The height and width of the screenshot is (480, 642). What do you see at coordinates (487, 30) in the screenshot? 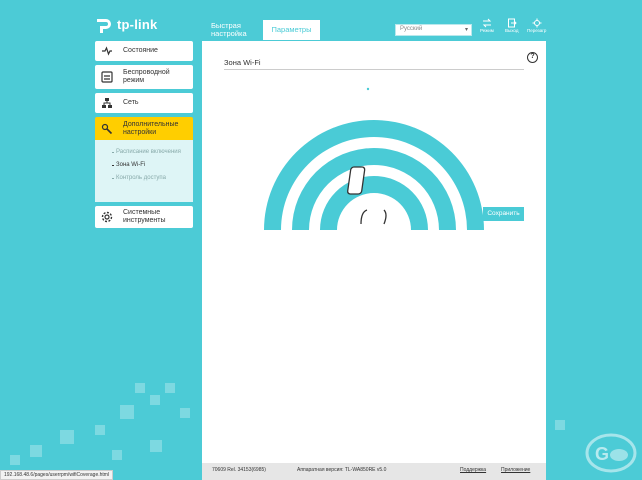
I see `mode-label: Режим` at bounding box center [487, 30].